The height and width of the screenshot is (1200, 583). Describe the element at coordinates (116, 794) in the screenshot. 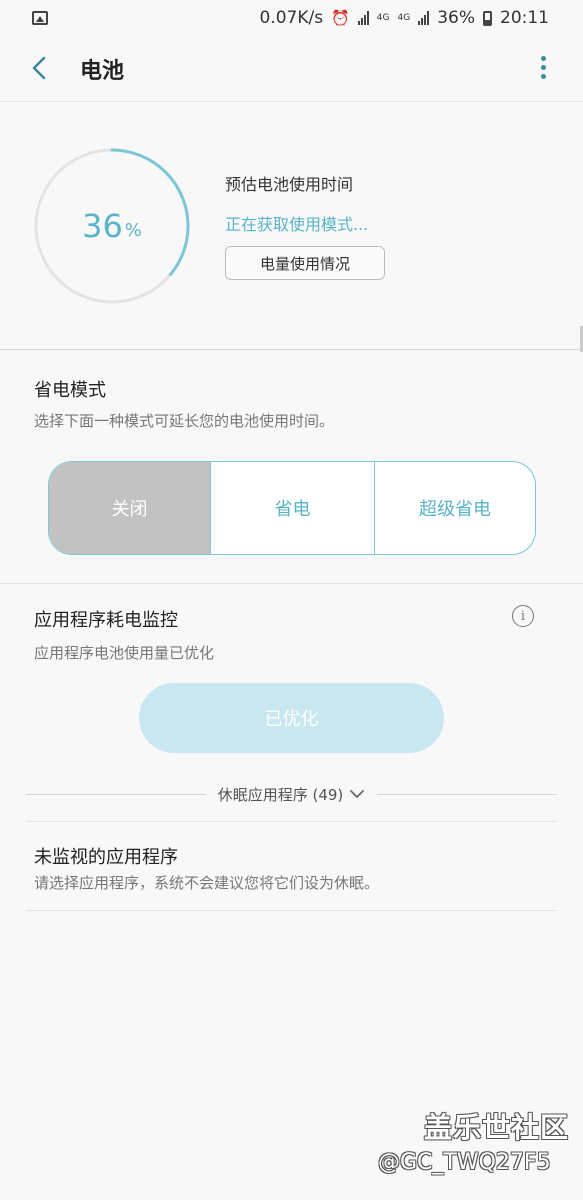

I see `sleeping-divider-left` at that location.